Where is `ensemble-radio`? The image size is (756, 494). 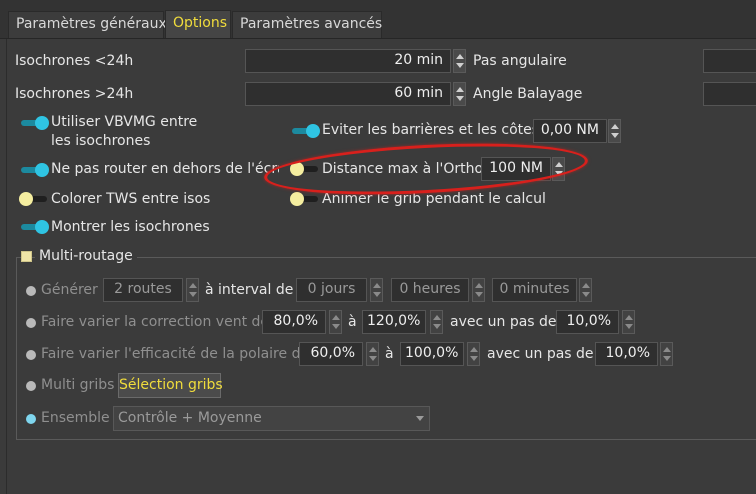 ensemble-radio is located at coordinates (31, 419).